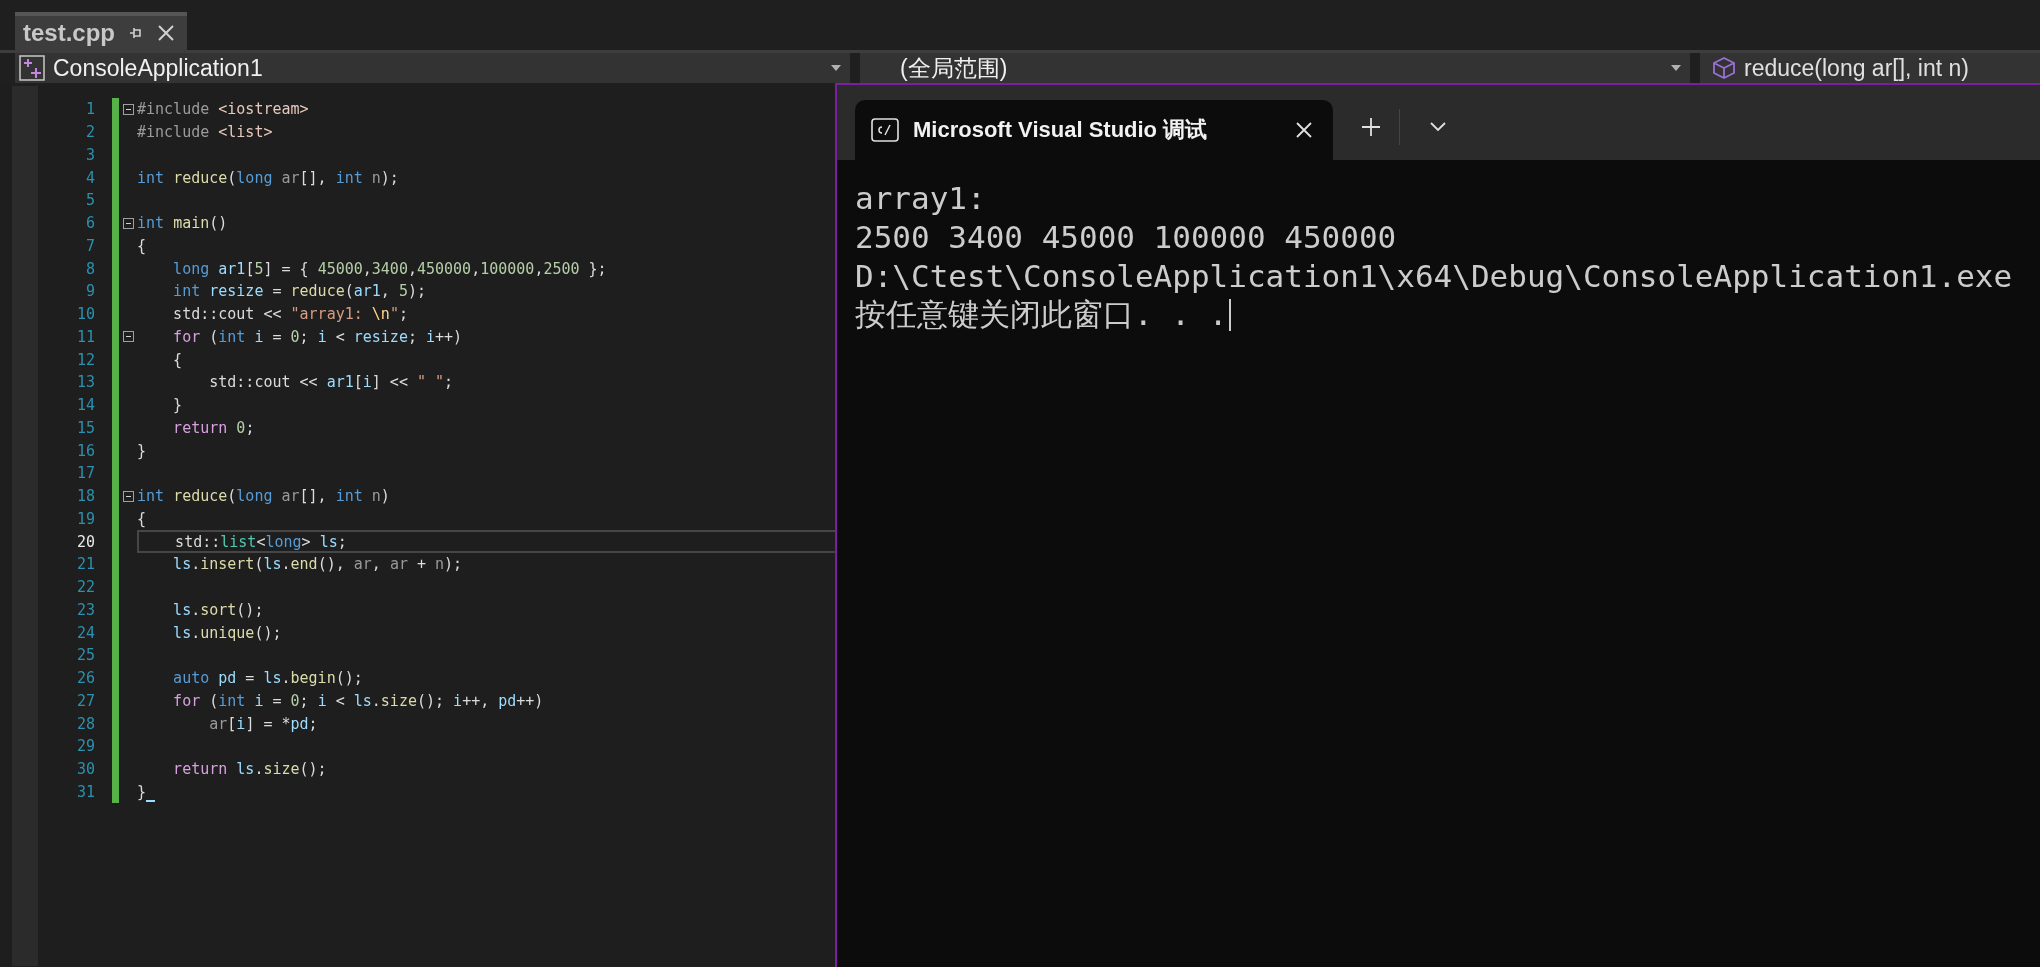 This screenshot has width=2040, height=967. Describe the element at coordinates (85, 473) in the screenshot. I see `line-number: 17` at that location.